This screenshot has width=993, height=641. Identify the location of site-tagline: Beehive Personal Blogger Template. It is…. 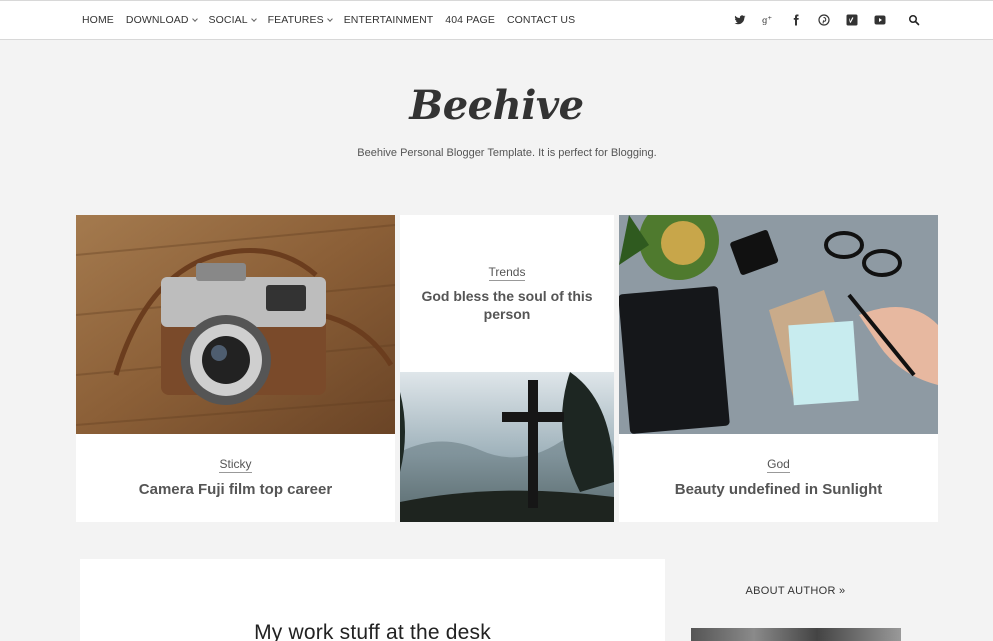
(507, 153).